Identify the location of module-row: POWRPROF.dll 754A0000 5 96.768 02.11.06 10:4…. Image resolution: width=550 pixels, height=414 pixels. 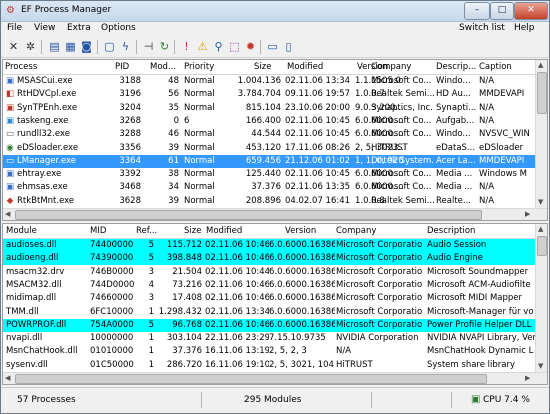
(269, 325).